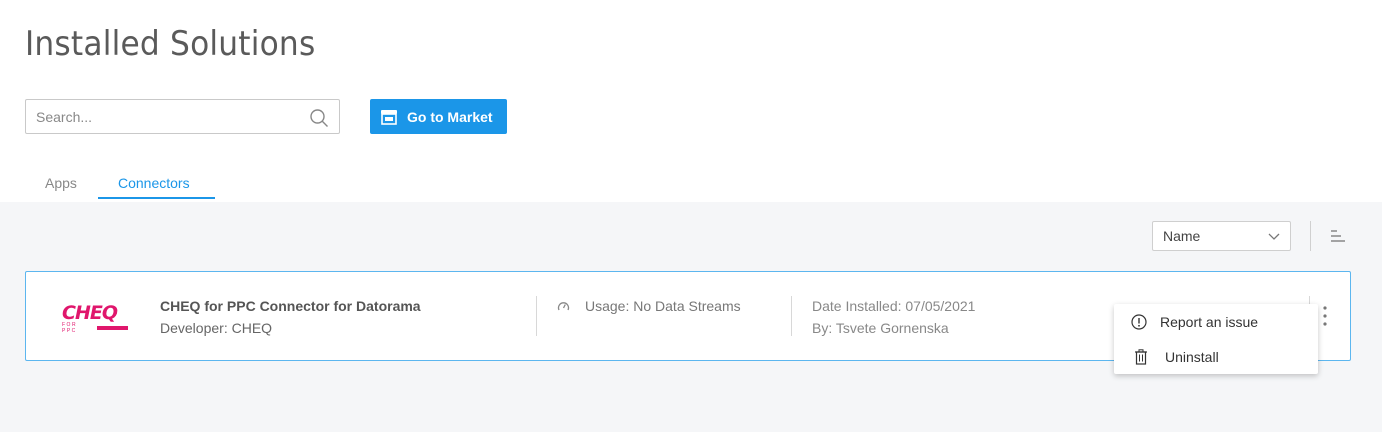 This screenshot has width=1382, height=432. What do you see at coordinates (663, 306) in the screenshot?
I see `connector-usage: Usage: No Data Streams` at bounding box center [663, 306].